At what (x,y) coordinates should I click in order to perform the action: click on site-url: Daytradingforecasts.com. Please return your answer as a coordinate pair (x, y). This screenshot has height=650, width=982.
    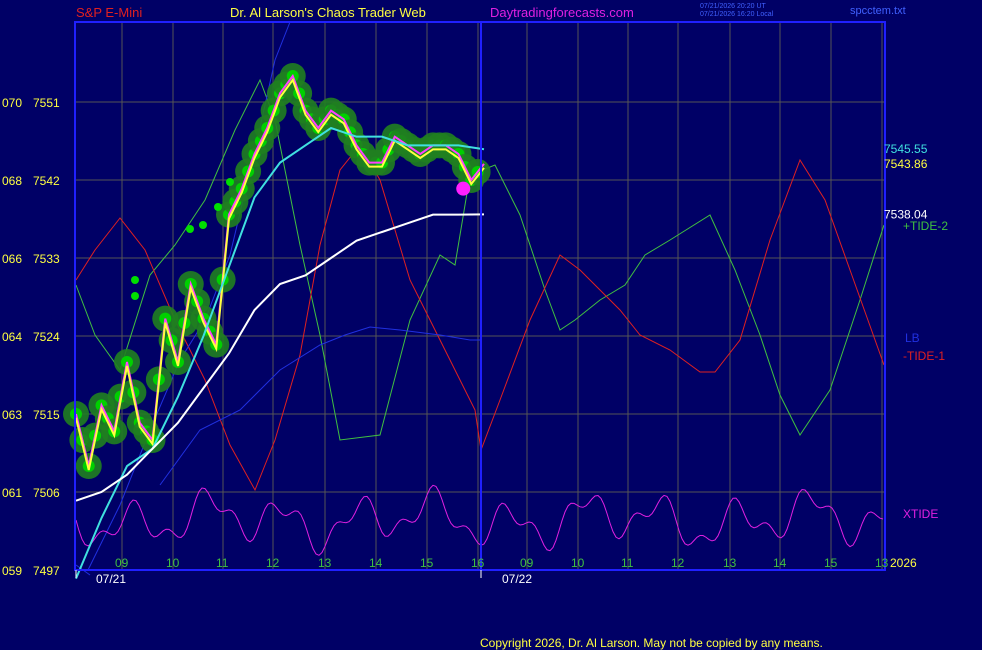
    Looking at the image, I should click on (562, 12).